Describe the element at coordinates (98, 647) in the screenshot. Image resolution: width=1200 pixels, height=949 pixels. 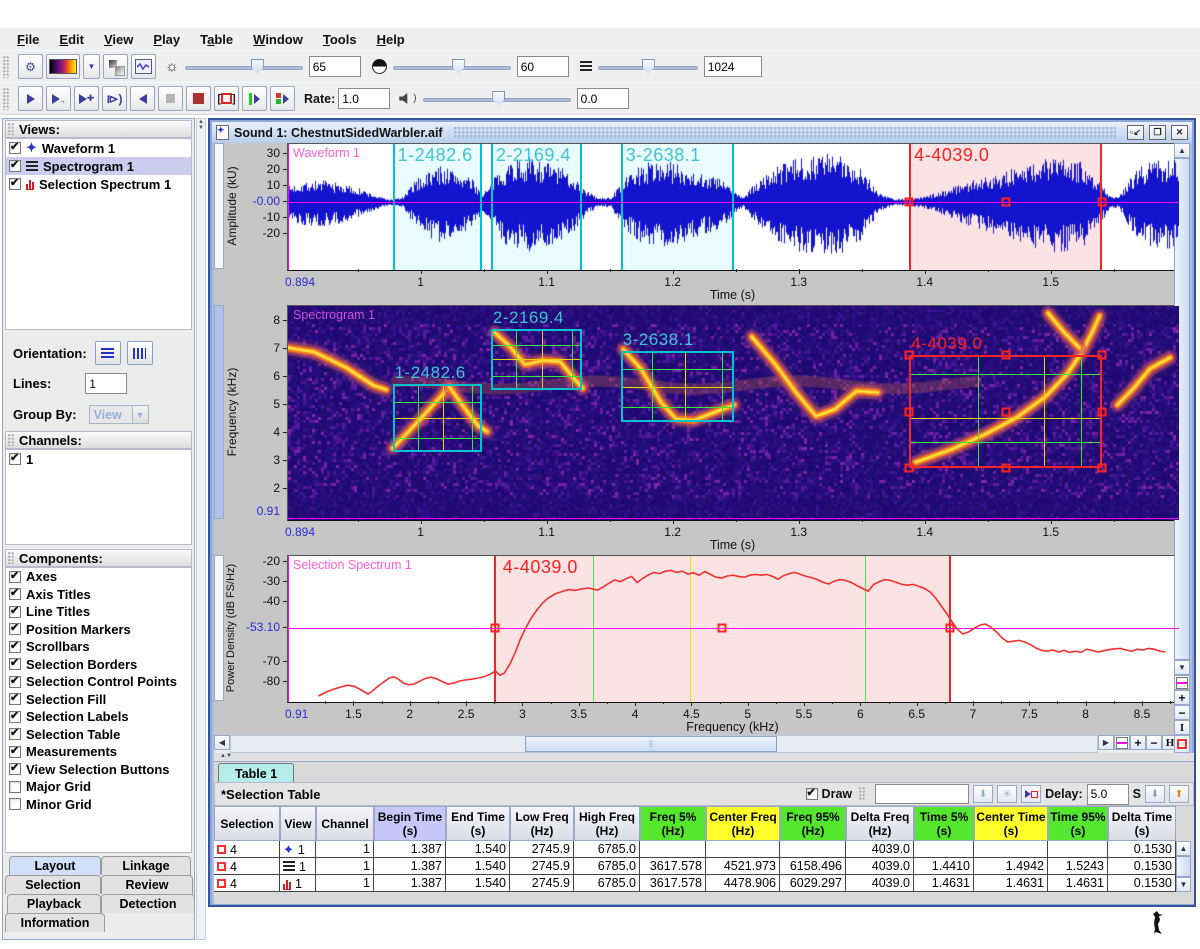
I see `component-scrollbars: Scrollbars` at that location.